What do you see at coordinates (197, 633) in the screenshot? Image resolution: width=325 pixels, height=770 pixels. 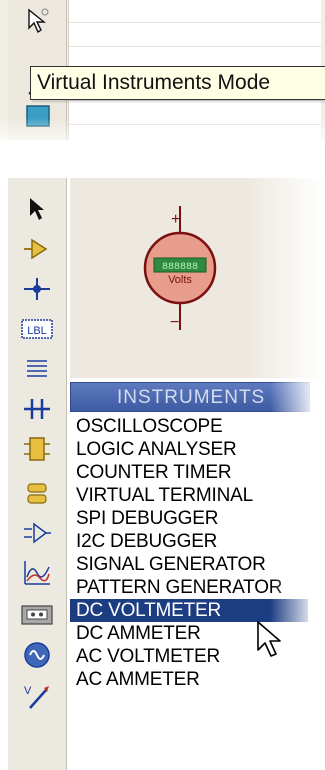 I see `instrument-item: DC AMMETER` at bounding box center [197, 633].